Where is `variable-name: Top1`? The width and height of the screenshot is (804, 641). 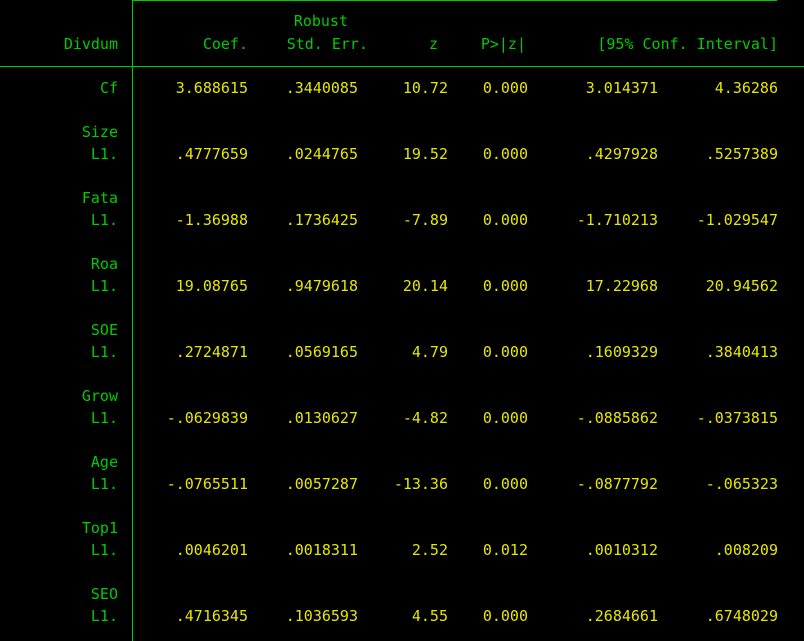
variable-name: Top1 is located at coordinates (99, 528).